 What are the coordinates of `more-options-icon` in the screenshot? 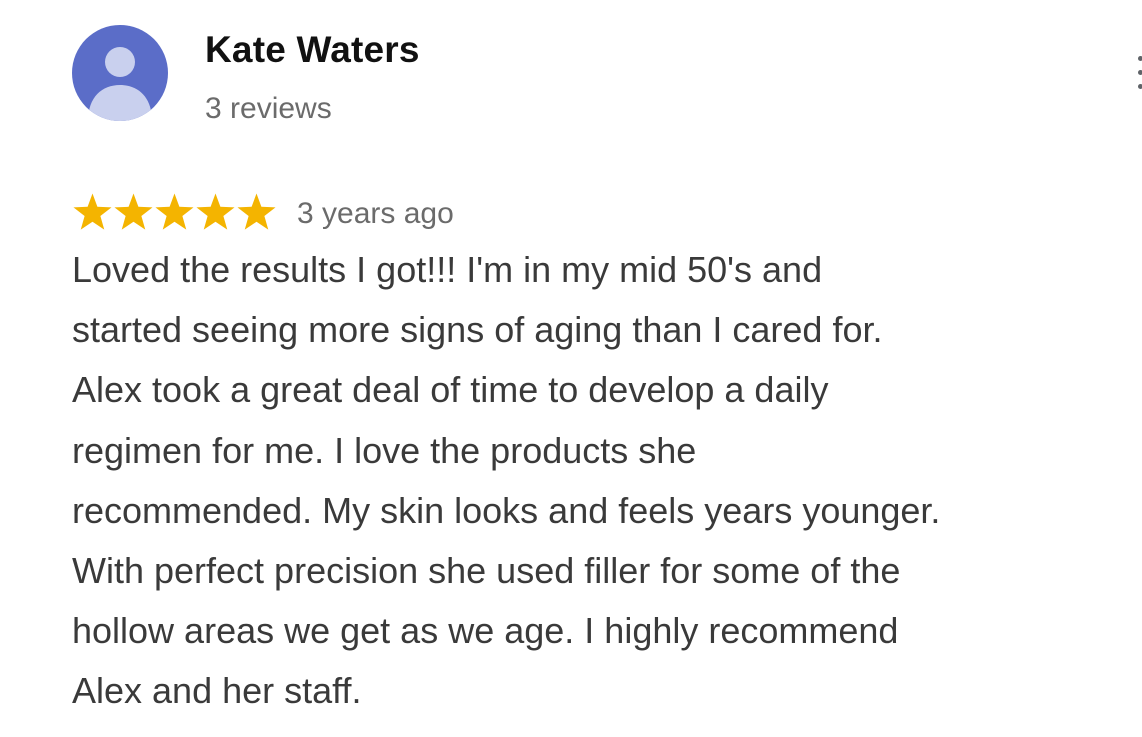 It's located at (1136, 72).